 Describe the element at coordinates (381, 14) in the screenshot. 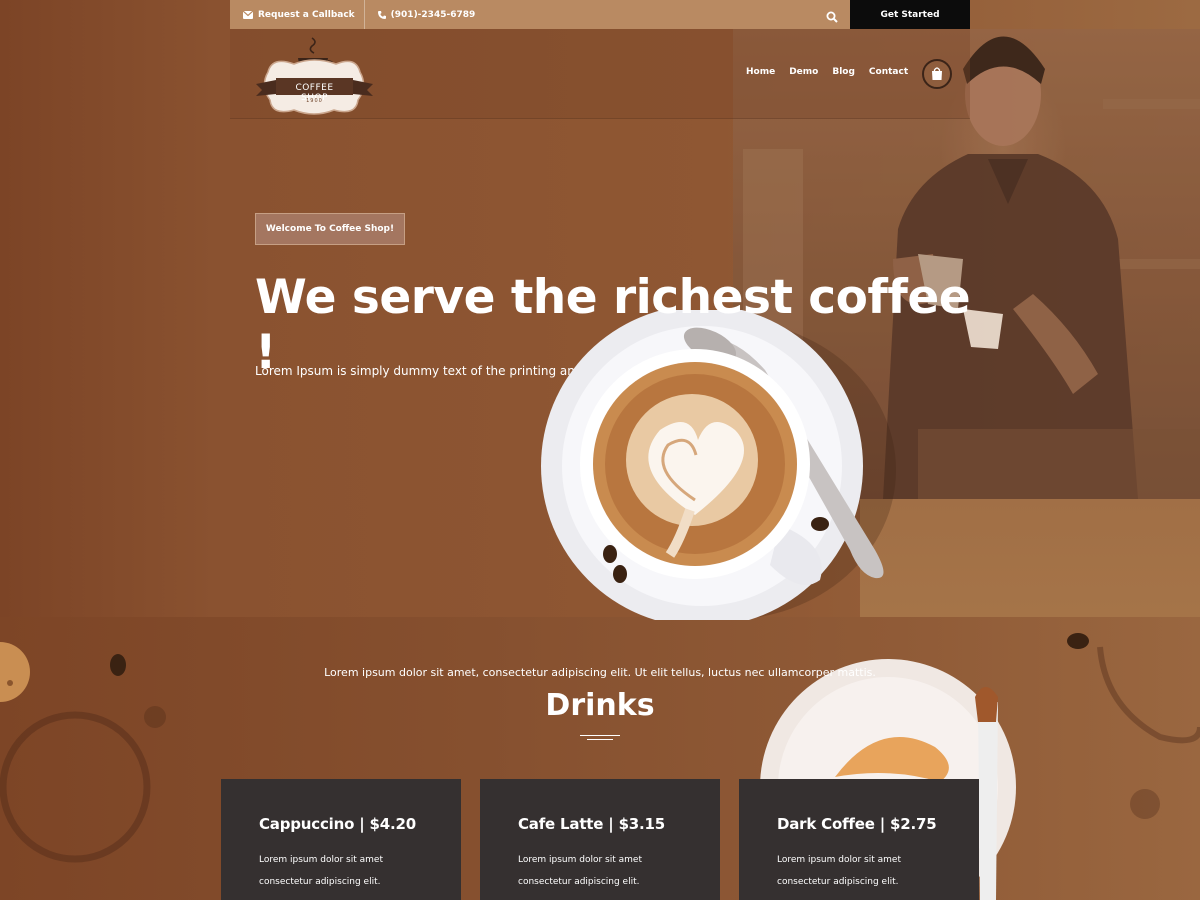

I see `phone-icon` at that location.